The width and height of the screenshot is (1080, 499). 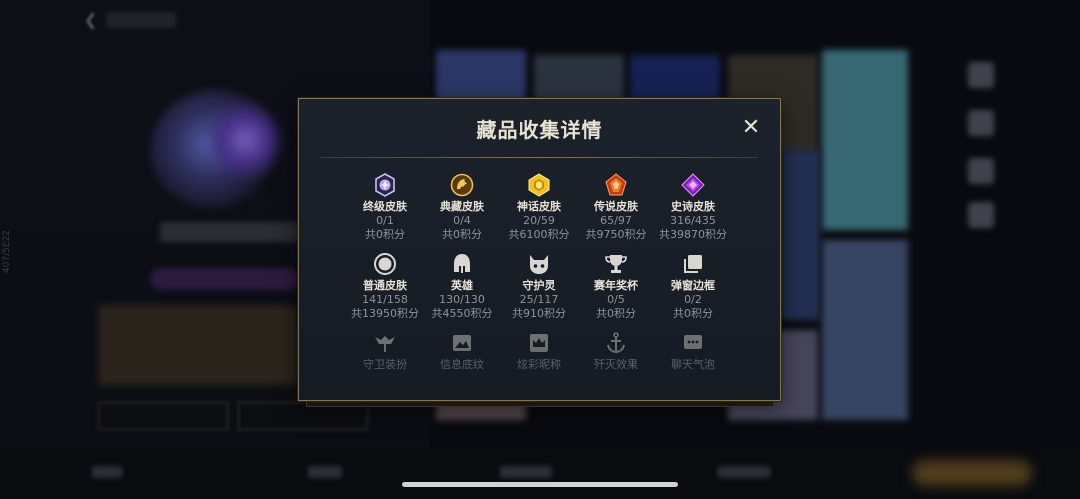 I want to click on collection-item-colorful-nickname: 炫彩昵称, so click(x=539, y=351).